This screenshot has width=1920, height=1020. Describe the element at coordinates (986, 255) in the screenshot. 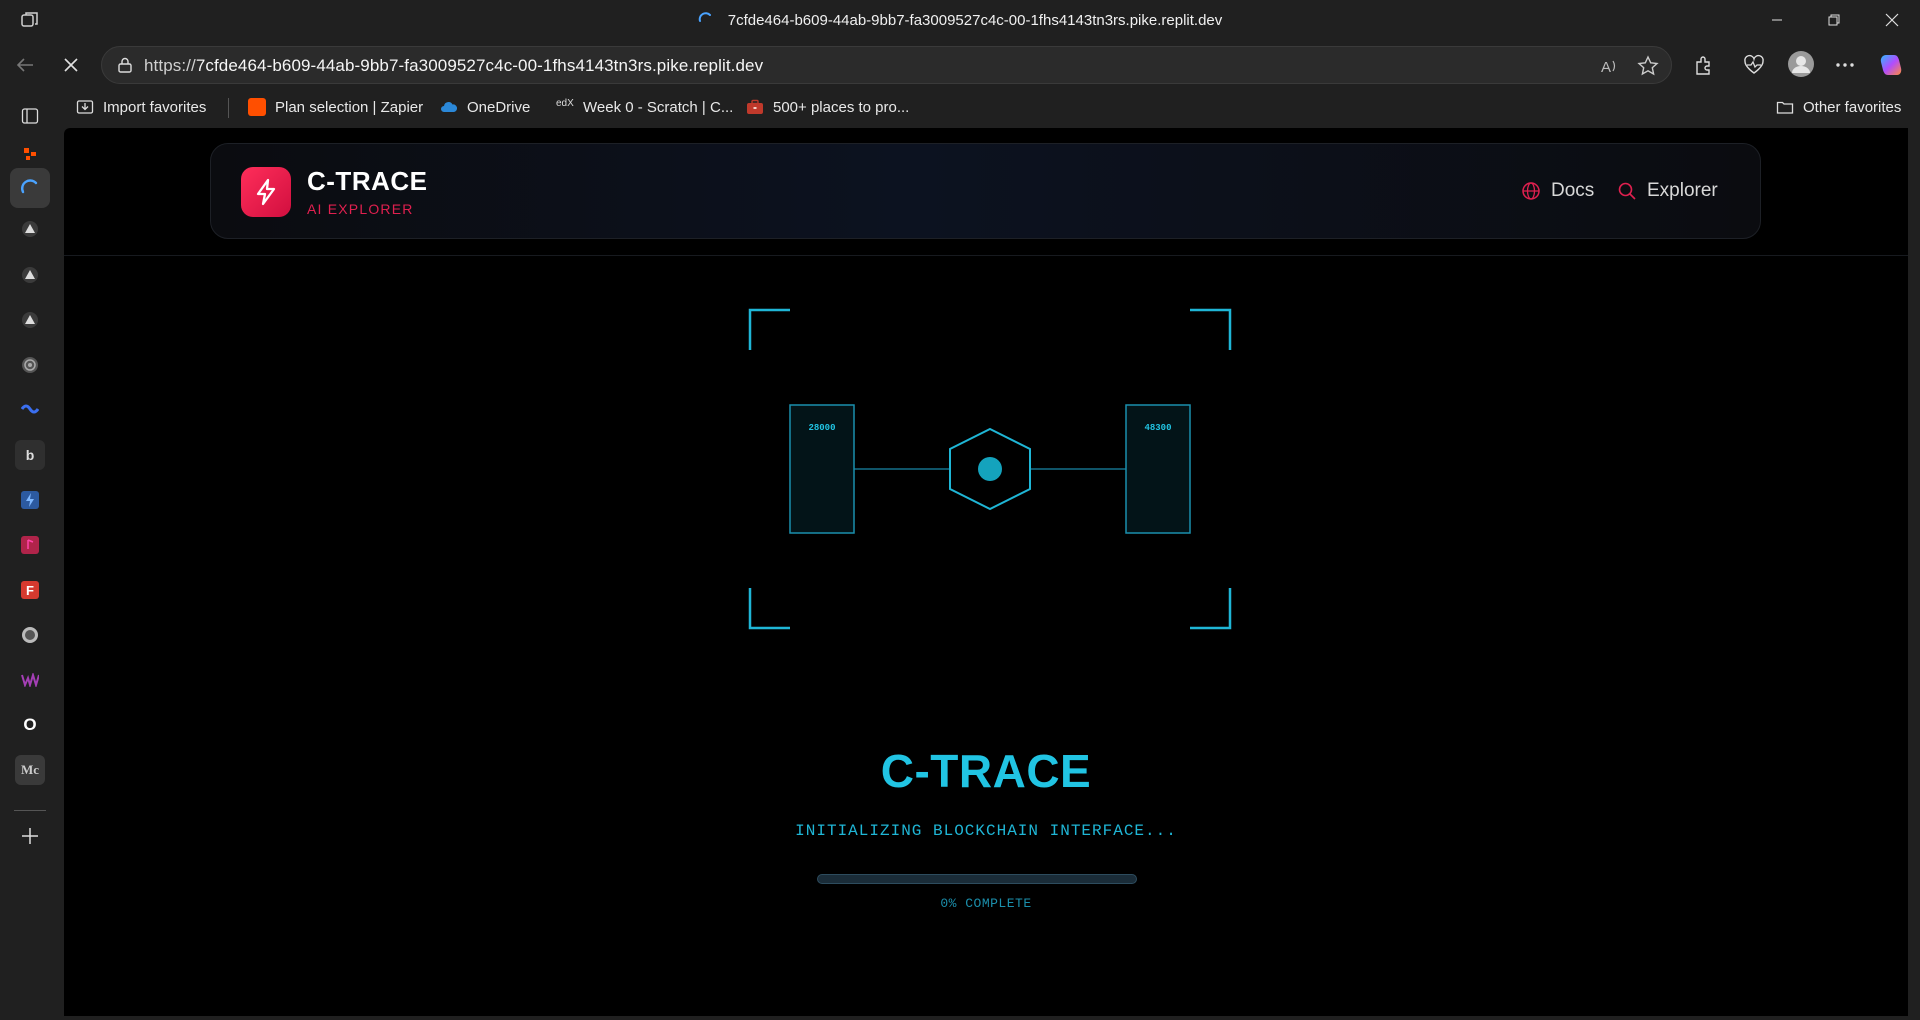

I see `header-divider` at that location.